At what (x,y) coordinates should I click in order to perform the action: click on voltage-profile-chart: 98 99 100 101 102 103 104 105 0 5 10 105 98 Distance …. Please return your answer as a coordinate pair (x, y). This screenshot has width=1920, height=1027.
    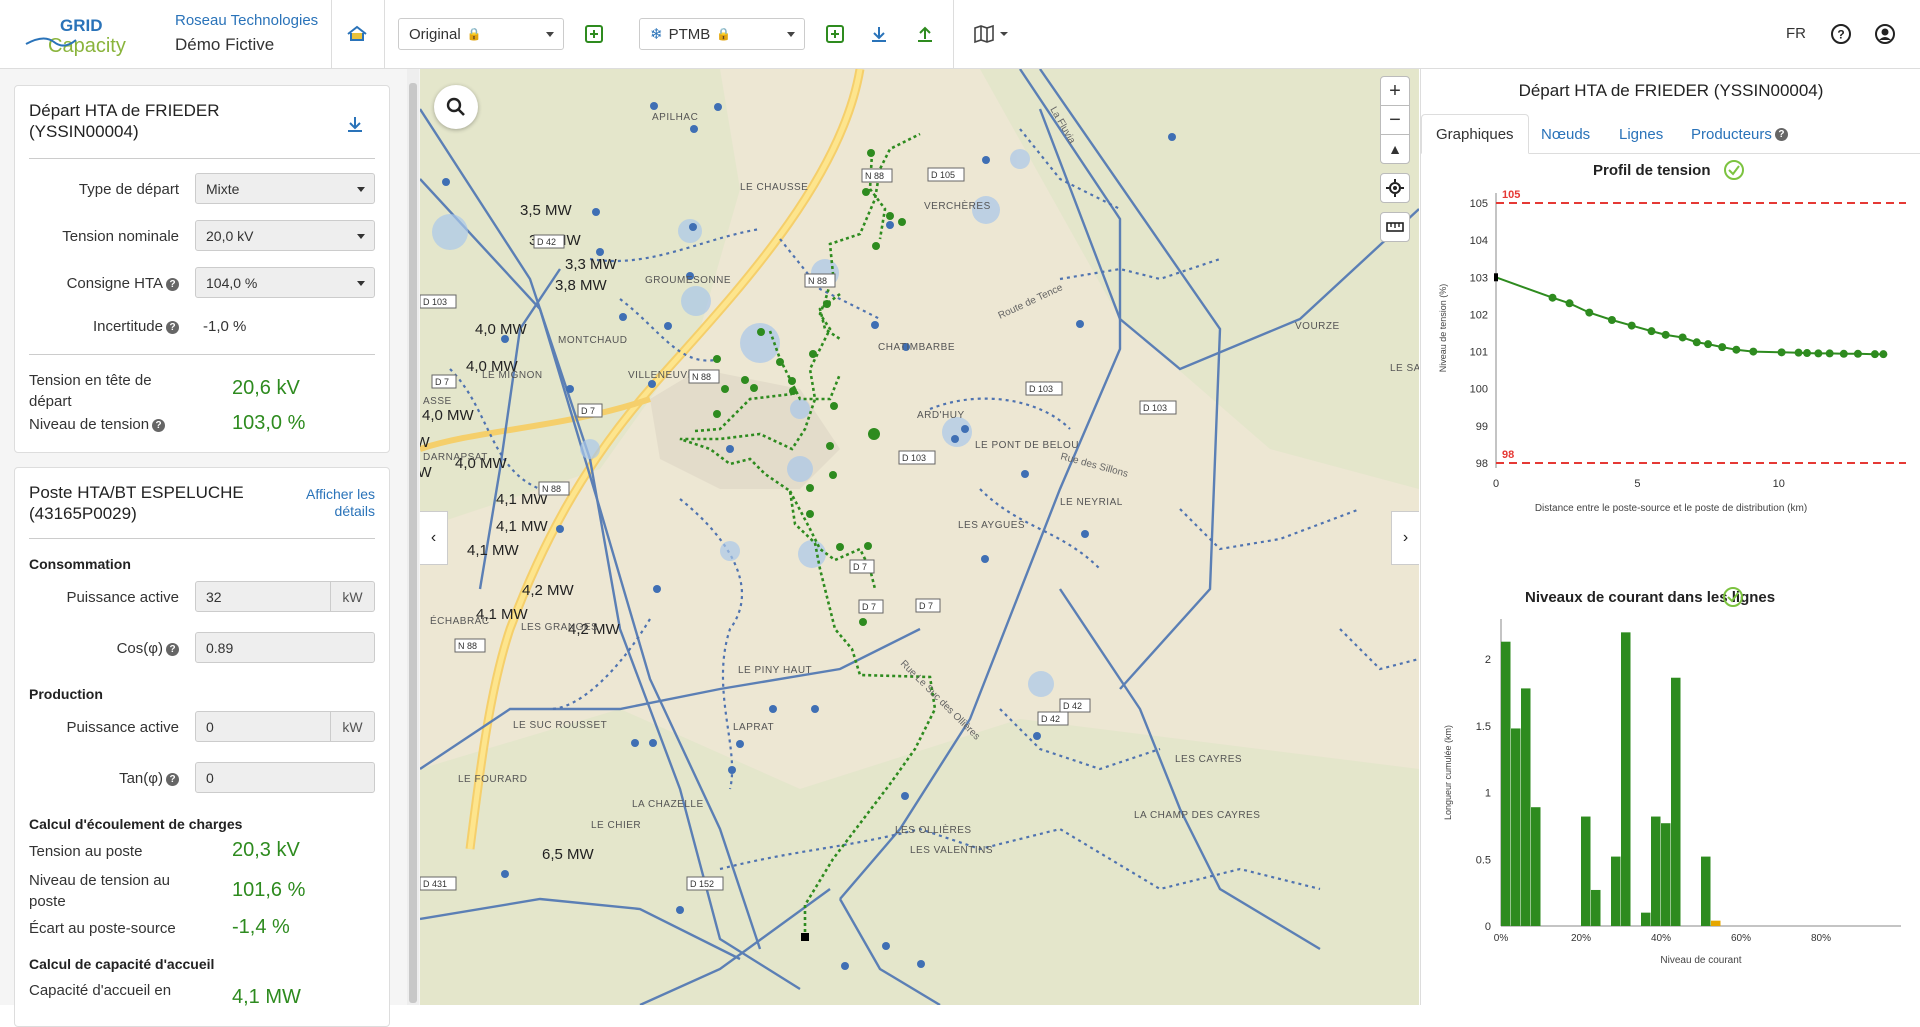
    Looking at the image, I should click on (1670, 348).